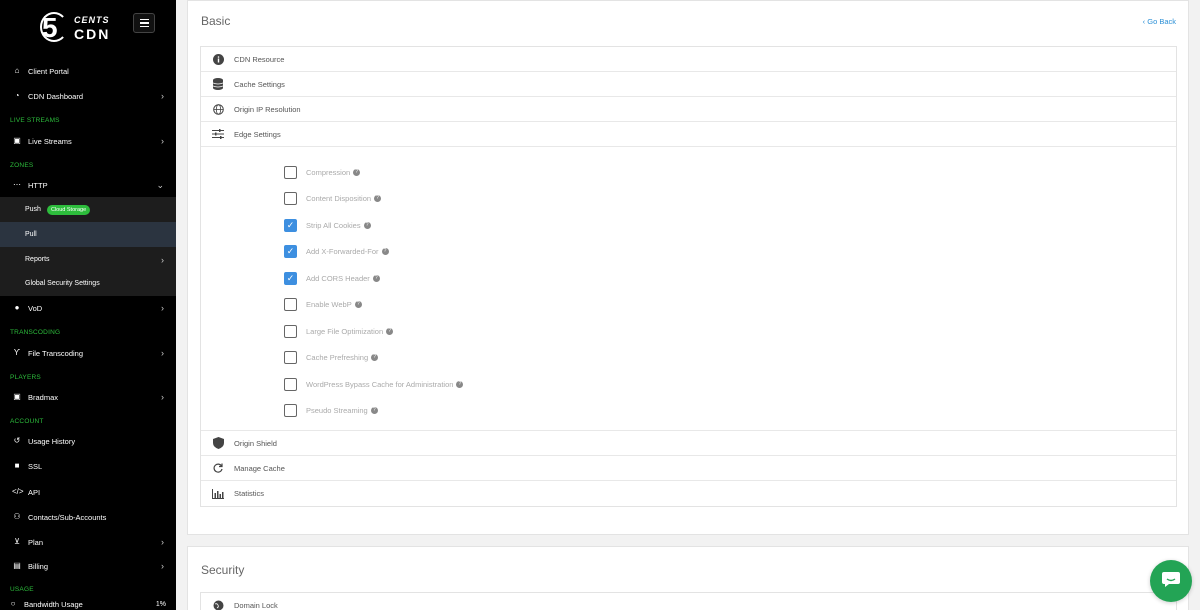 This screenshot has height=610, width=1200. Describe the element at coordinates (688, 109) in the screenshot. I see `section-origin-ip: Origin IP Resolution` at that location.